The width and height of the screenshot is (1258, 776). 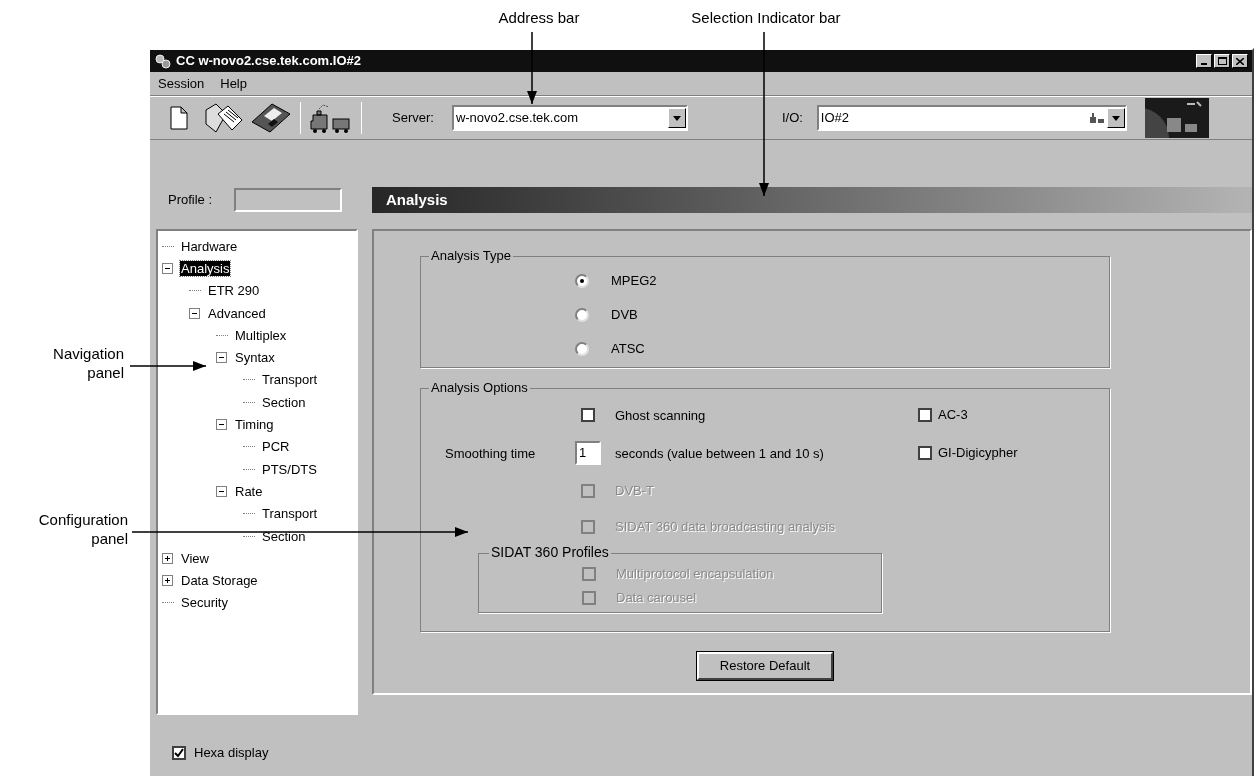 What do you see at coordinates (413, 118) in the screenshot?
I see `server-label: Server:` at bounding box center [413, 118].